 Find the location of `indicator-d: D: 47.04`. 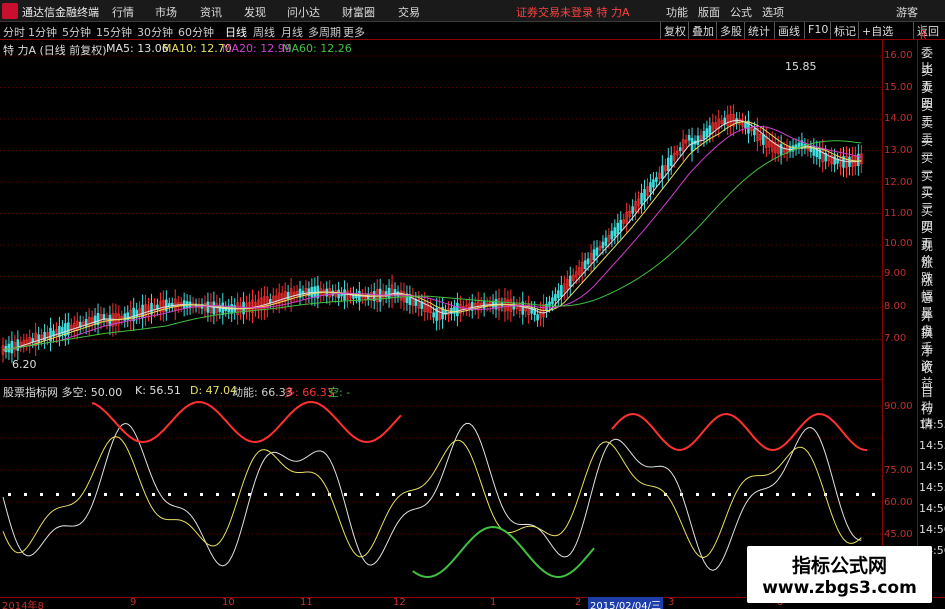

indicator-d: D: 47.04 is located at coordinates (214, 390).